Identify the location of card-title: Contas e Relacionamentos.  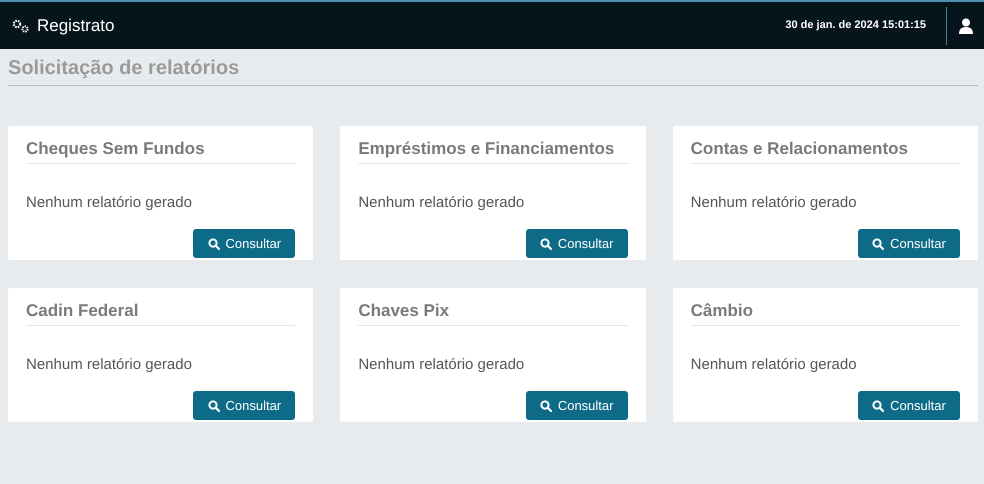
(825, 151).